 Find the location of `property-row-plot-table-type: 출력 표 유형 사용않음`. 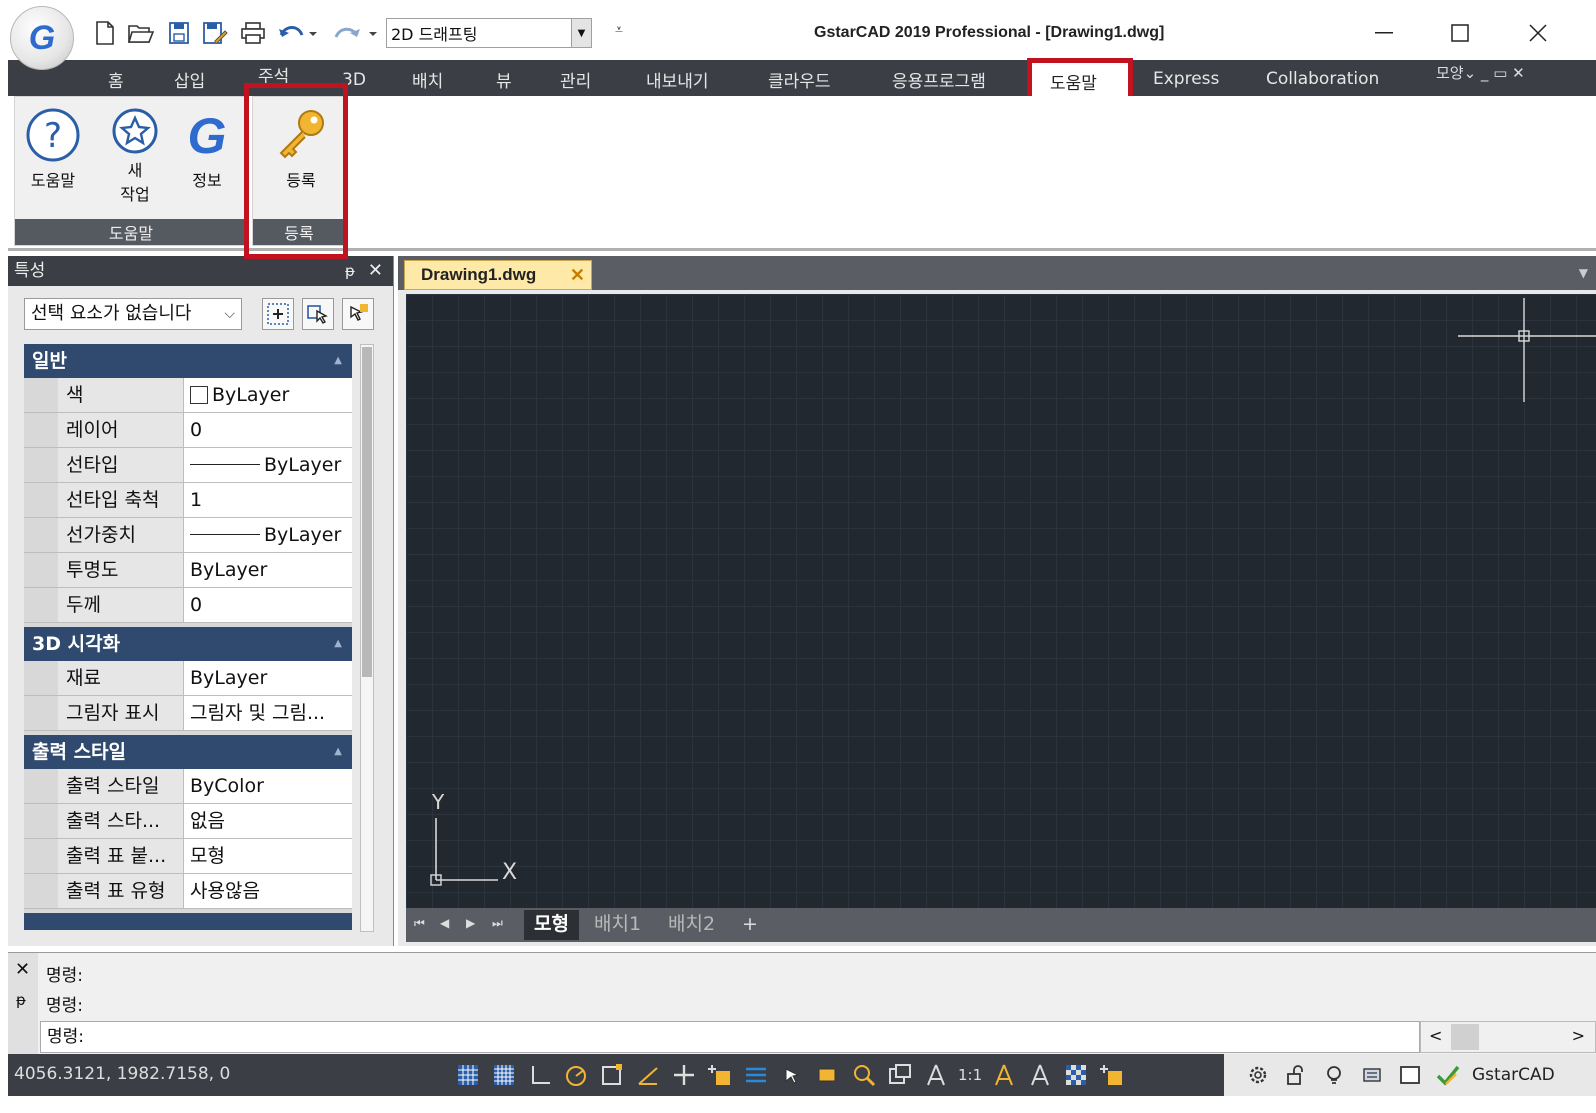

property-row-plot-table-type: 출력 표 유형 사용않음 is located at coordinates (188, 891).